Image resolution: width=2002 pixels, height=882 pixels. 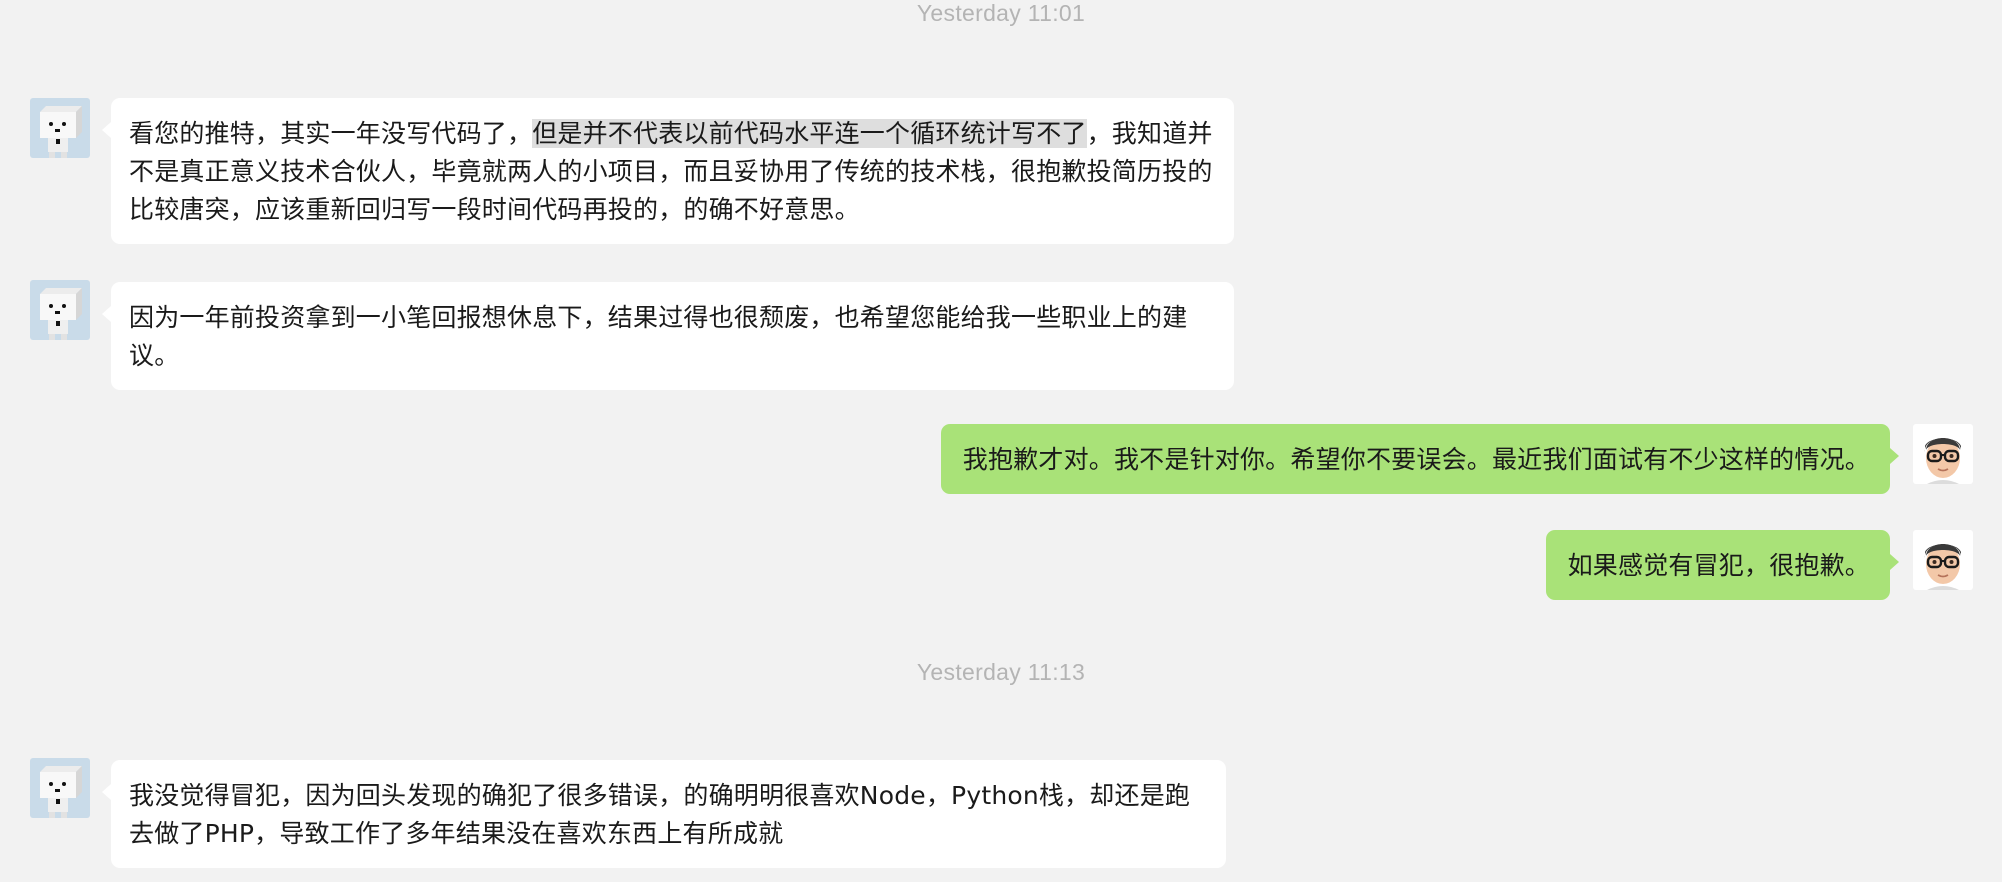 What do you see at coordinates (1001, 672) in the screenshot?
I see `timestamp-divider: Yesterday 11:13` at bounding box center [1001, 672].